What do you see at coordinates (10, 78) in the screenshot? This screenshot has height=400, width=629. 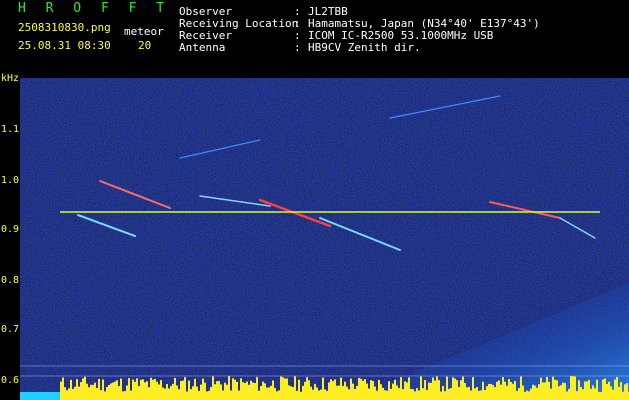 I see `y-axis-unit: kHz` at bounding box center [10, 78].